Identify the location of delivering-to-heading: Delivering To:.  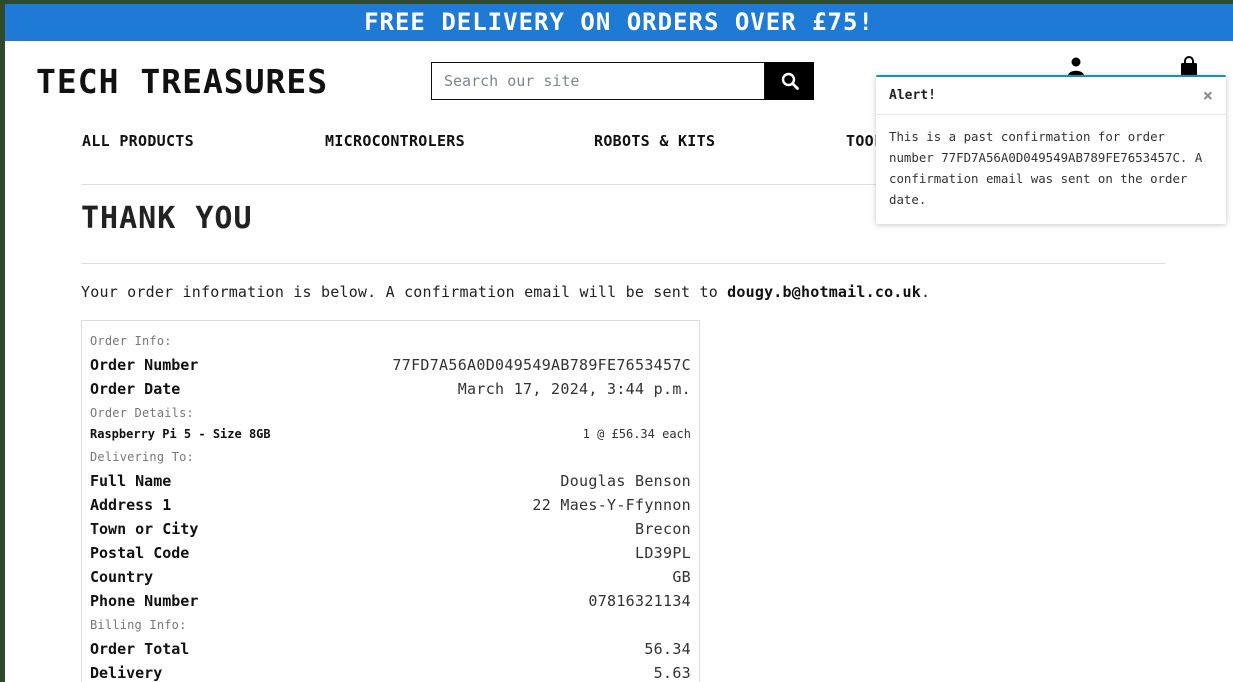
(142, 457).